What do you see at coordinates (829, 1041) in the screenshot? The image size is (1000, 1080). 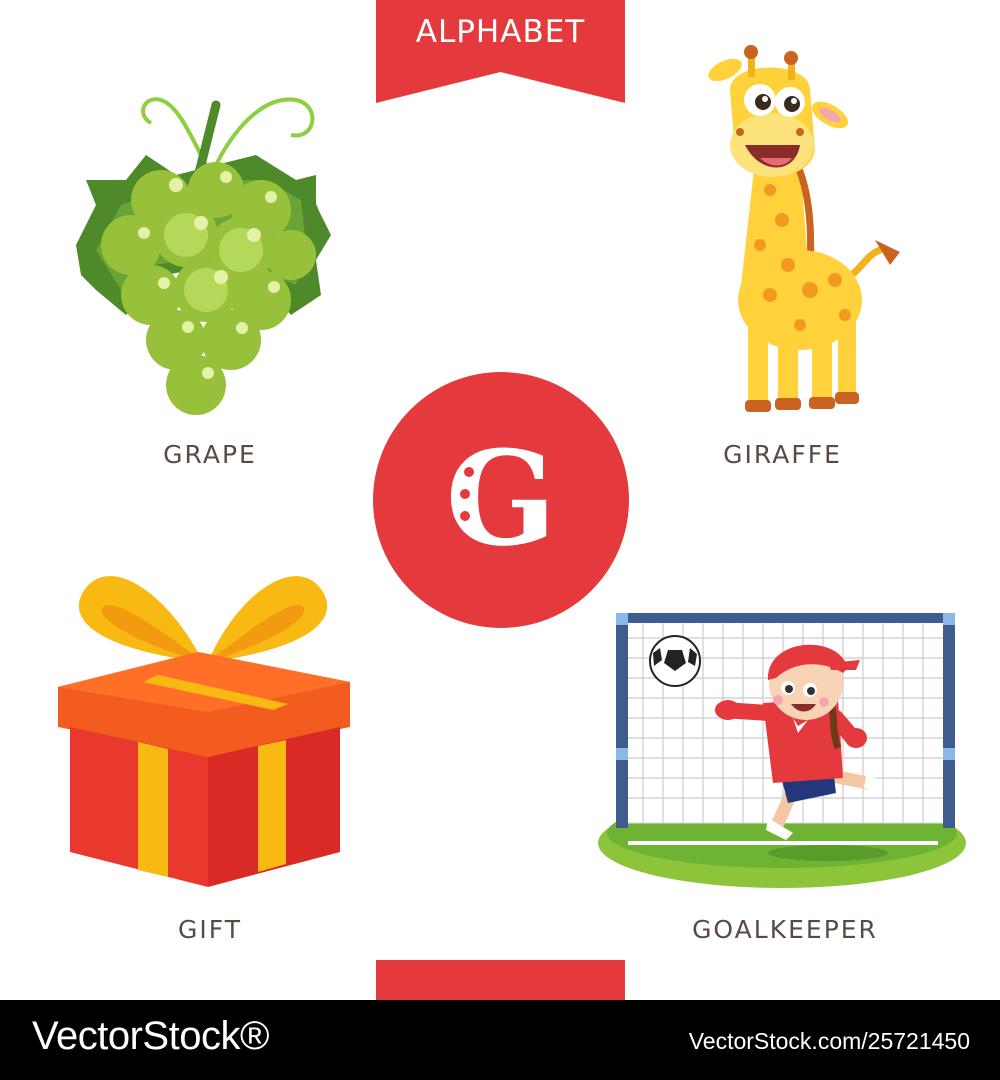 I see `footer-image-id: VectorStock.com/25721450` at bounding box center [829, 1041].